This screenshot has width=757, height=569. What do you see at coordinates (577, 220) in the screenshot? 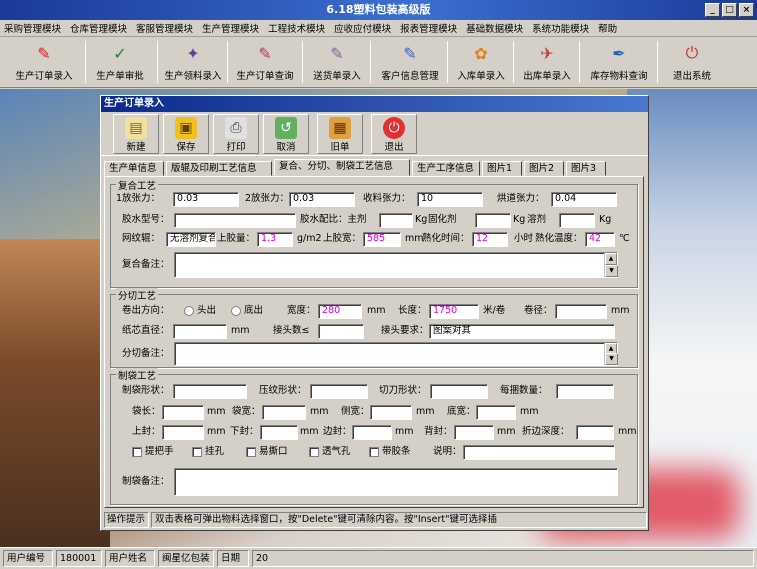
I see `solvent-field` at bounding box center [577, 220].